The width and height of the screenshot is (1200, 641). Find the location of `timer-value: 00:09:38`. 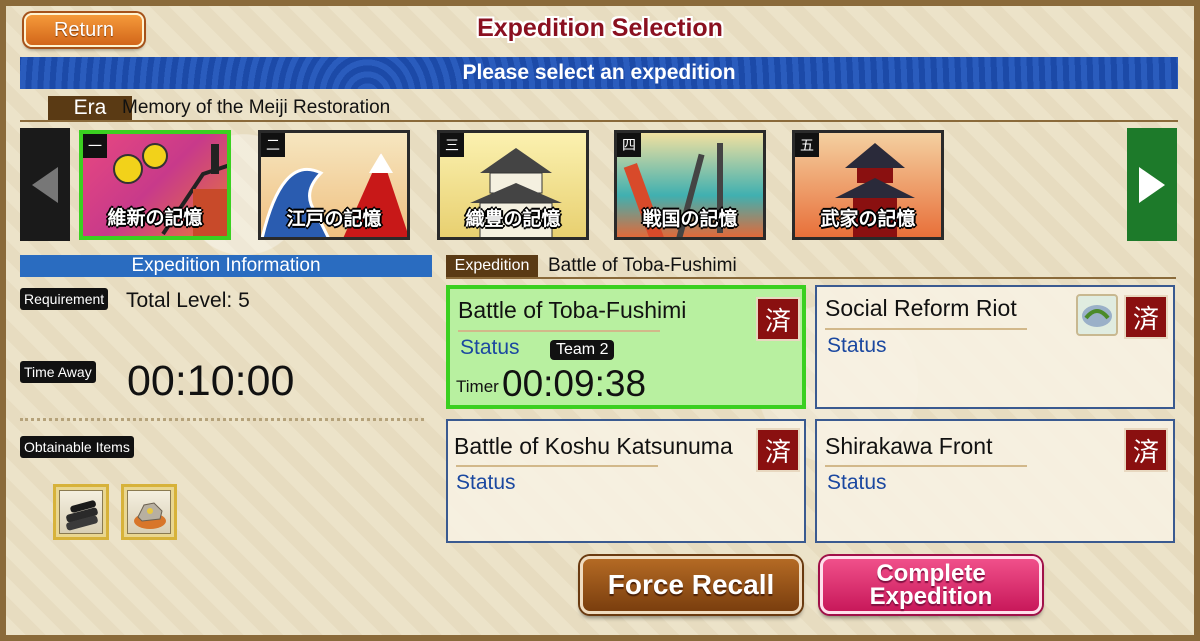

timer-value: 00:09:38 is located at coordinates (574, 383).